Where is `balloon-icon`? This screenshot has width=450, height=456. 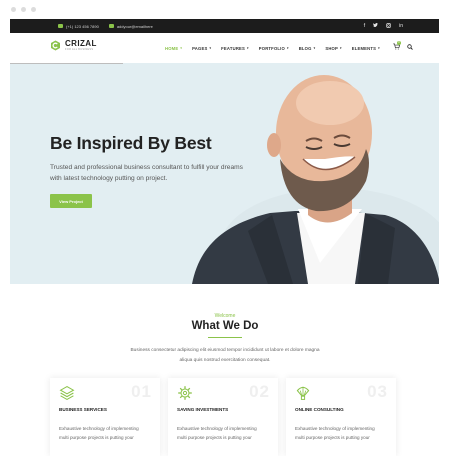 balloon-icon is located at coordinates (303, 393).